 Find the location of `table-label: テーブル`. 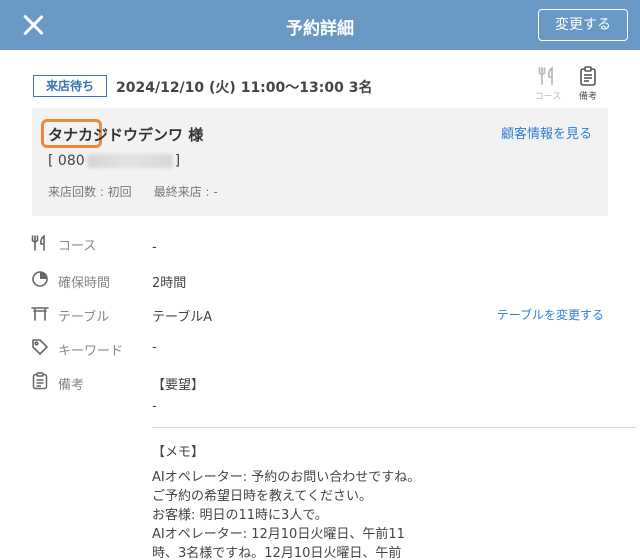

table-label: テーブル is located at coordinates (84, 317).